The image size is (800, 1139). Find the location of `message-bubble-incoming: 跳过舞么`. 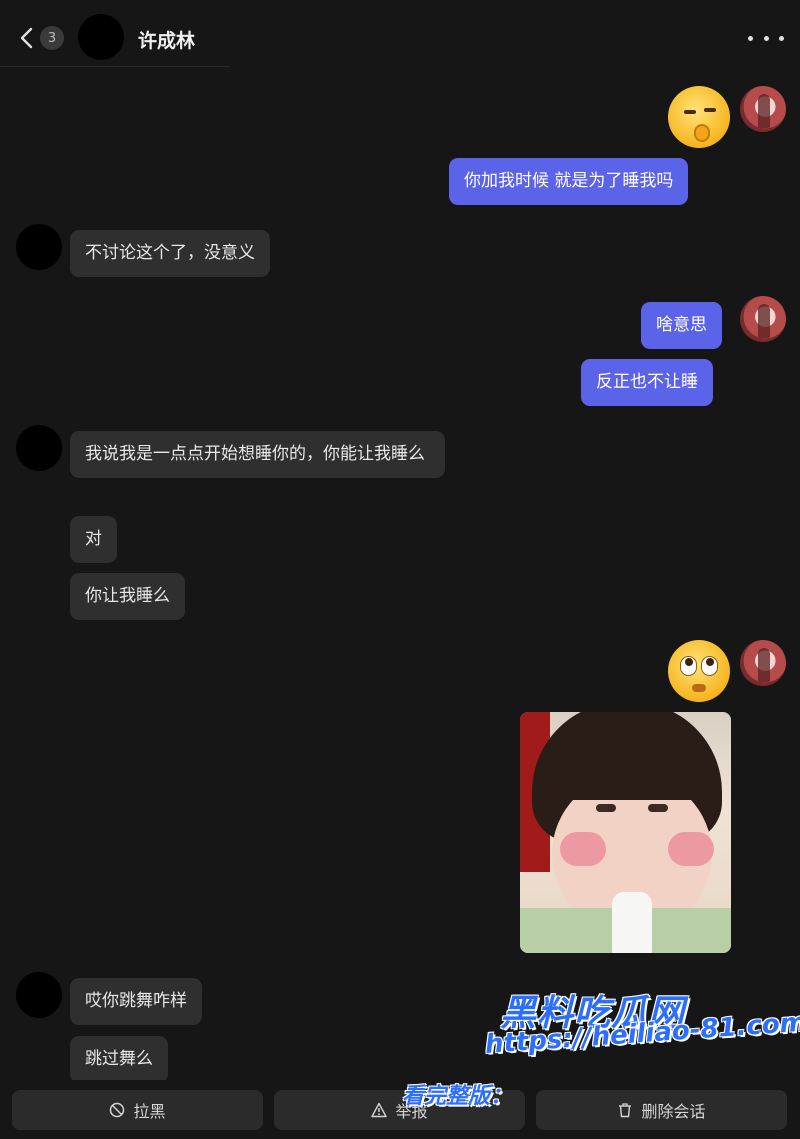

message-bubble-incoming: 跳过舞么 is located at coordinates (119, 1059).